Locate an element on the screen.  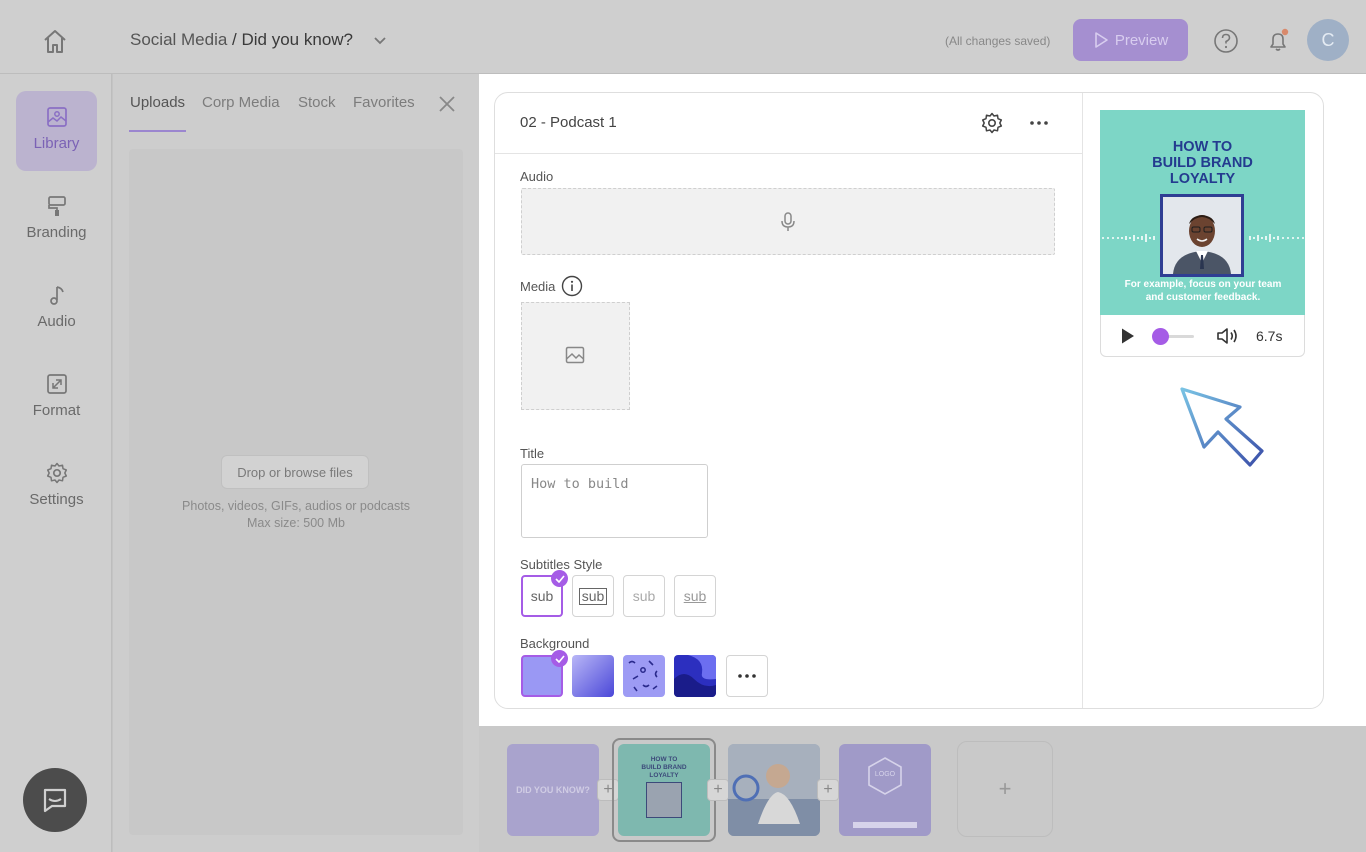
background-swatch-shape is located at coordinates (695, 676).